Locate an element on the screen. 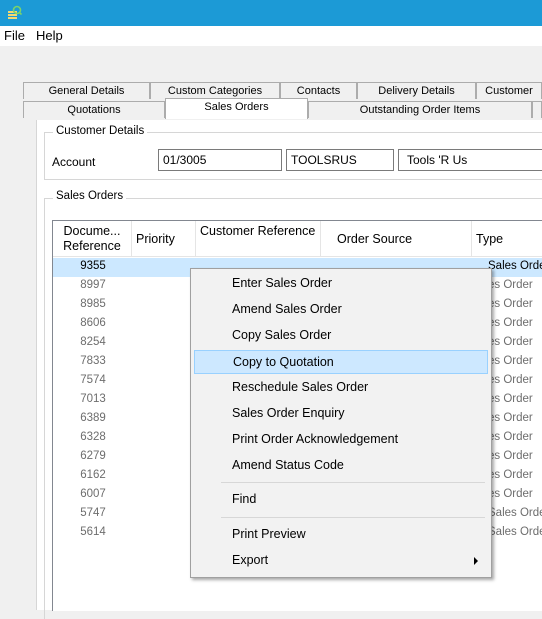 Image resolution: width=542 pixels, height=619 pixels. tab-general-details: General Details is located at coordinates (86, 90).